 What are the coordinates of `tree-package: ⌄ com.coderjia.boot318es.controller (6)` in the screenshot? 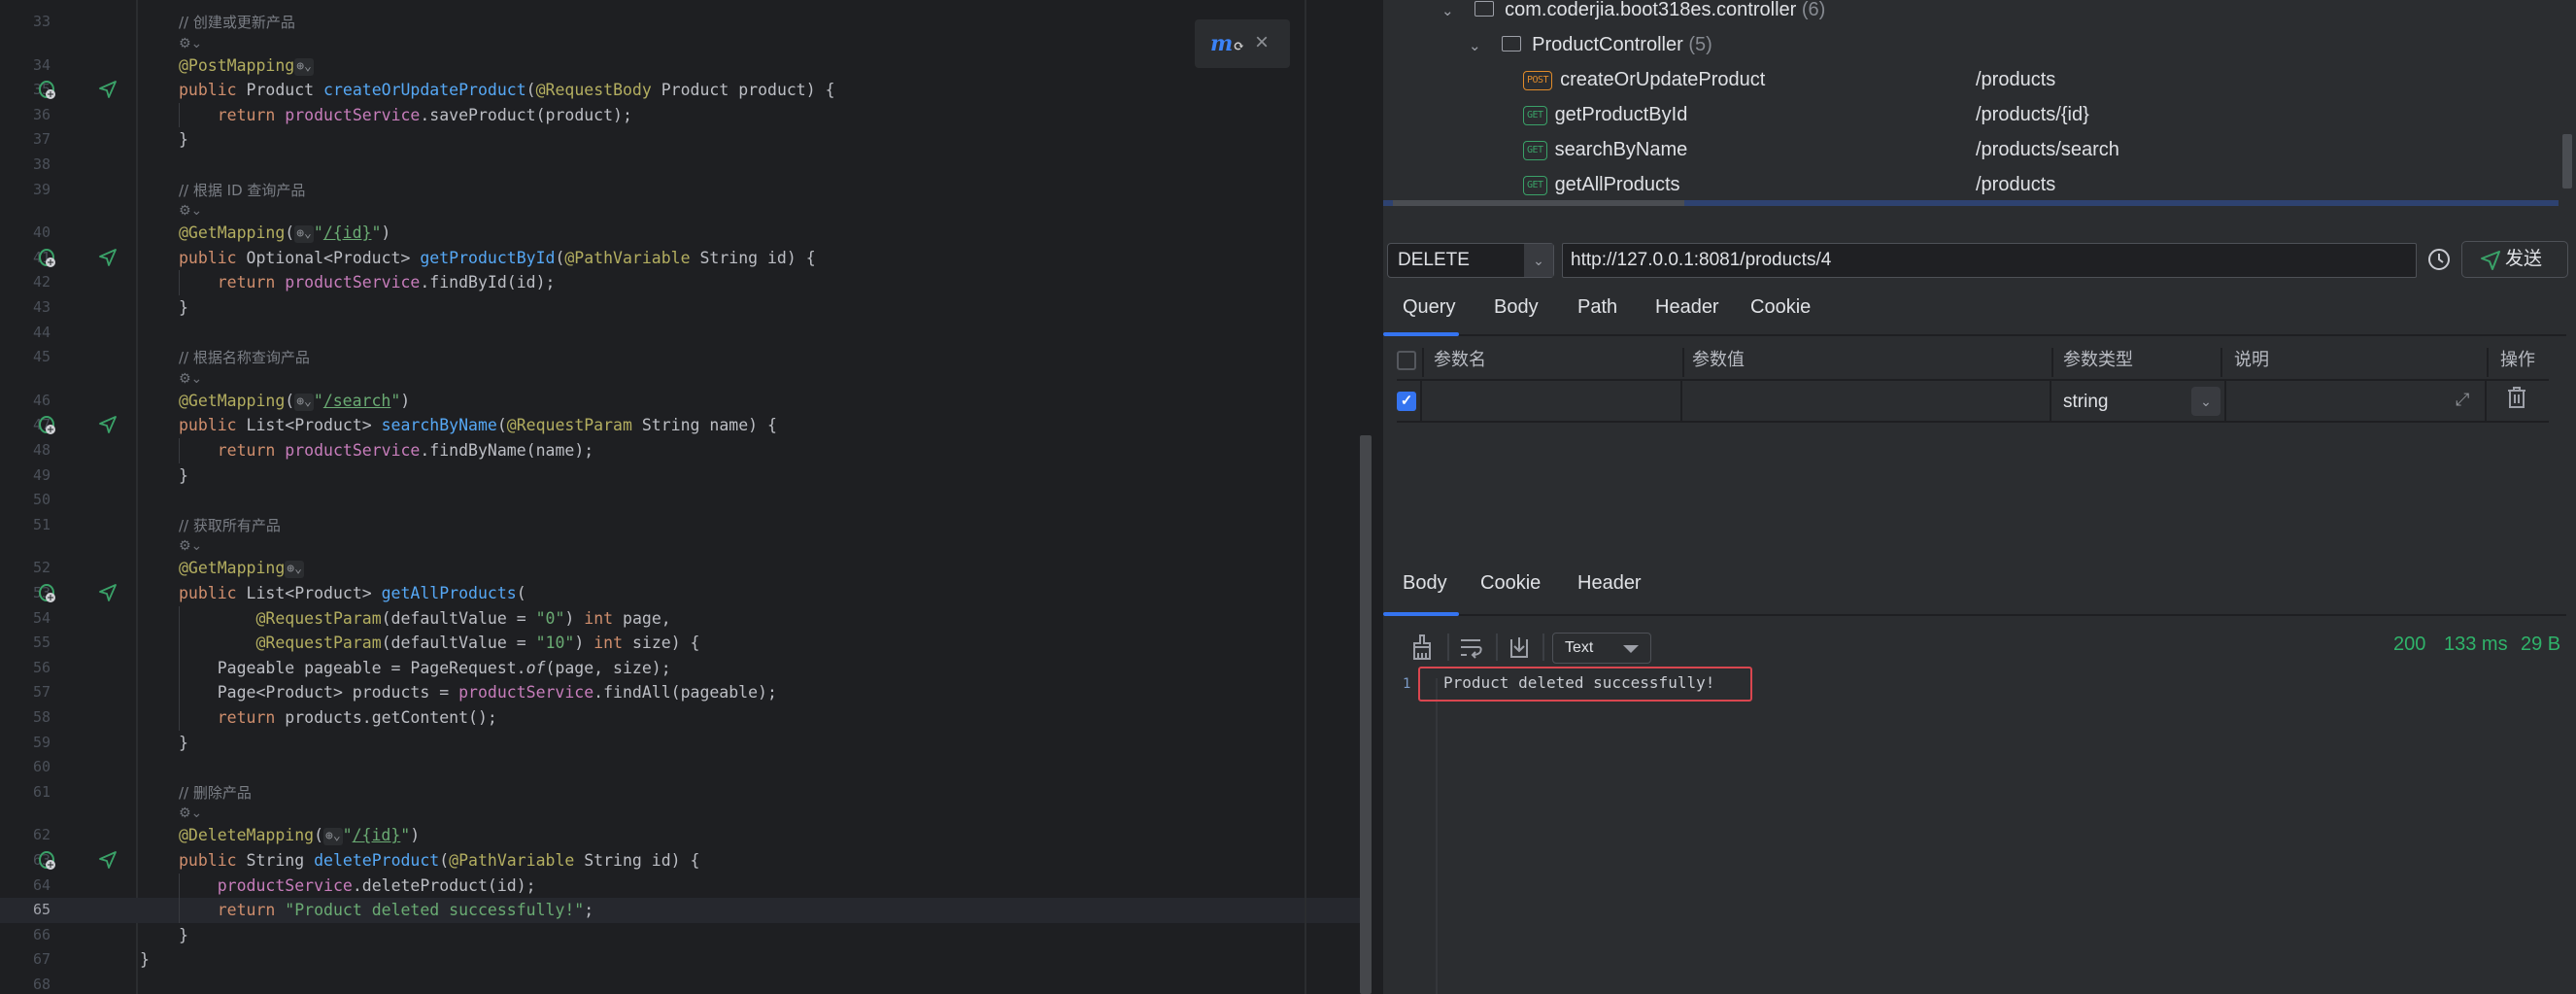 It's located at (1633, 14).